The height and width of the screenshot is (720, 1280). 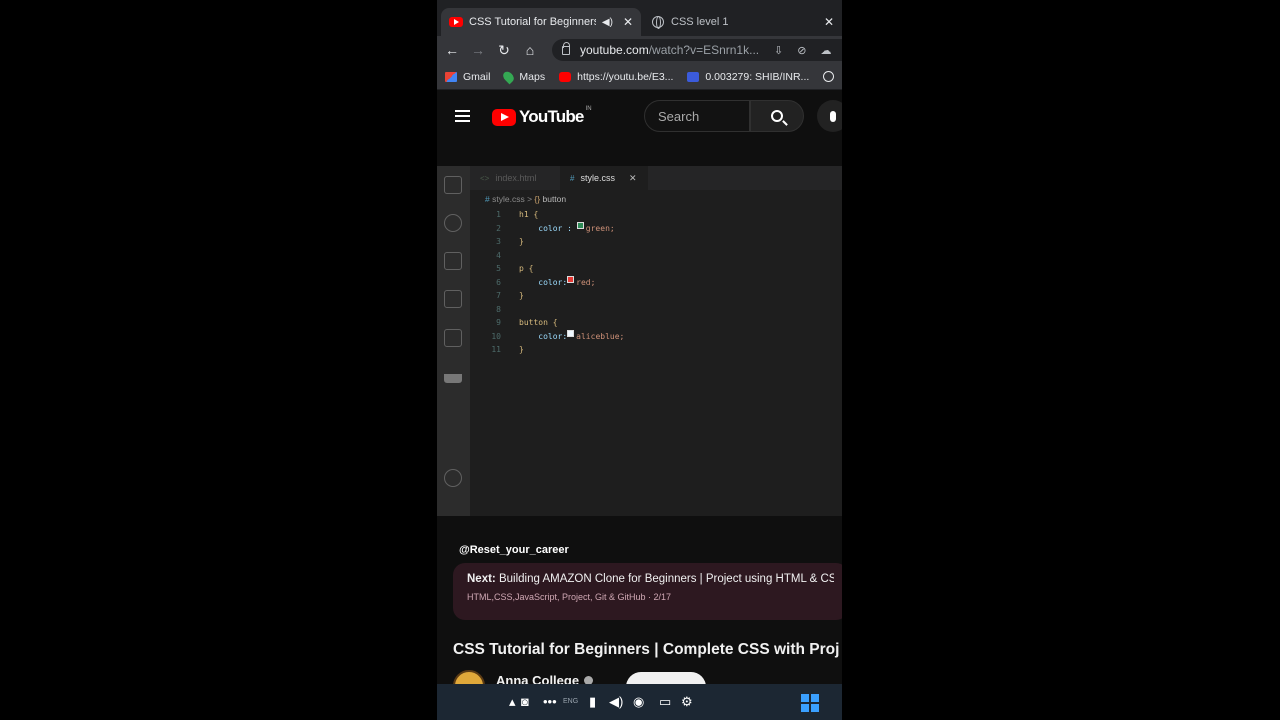 I want to click on extensions-icon, so click(x=453, y=338).